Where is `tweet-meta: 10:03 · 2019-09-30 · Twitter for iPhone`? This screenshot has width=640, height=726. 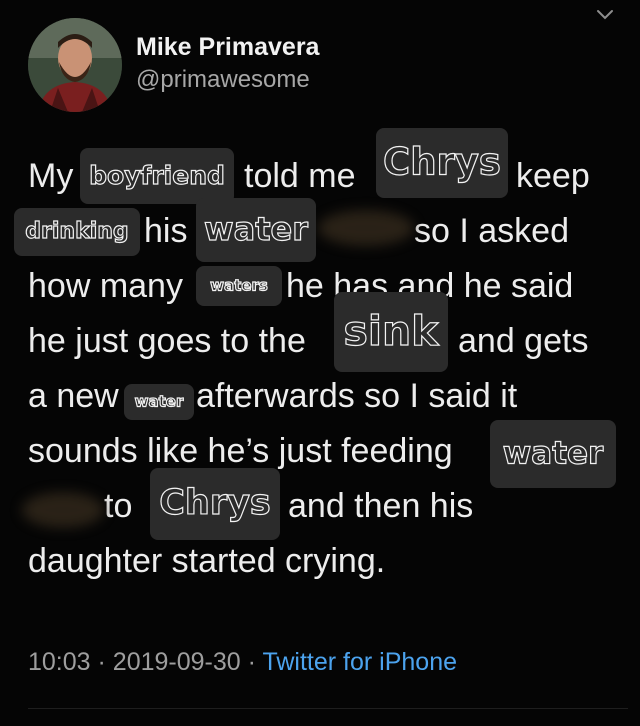 tweet-meta: 10:03 · 2019-09-30 · Twitter for iPhone is located at coordinates (242, 662).